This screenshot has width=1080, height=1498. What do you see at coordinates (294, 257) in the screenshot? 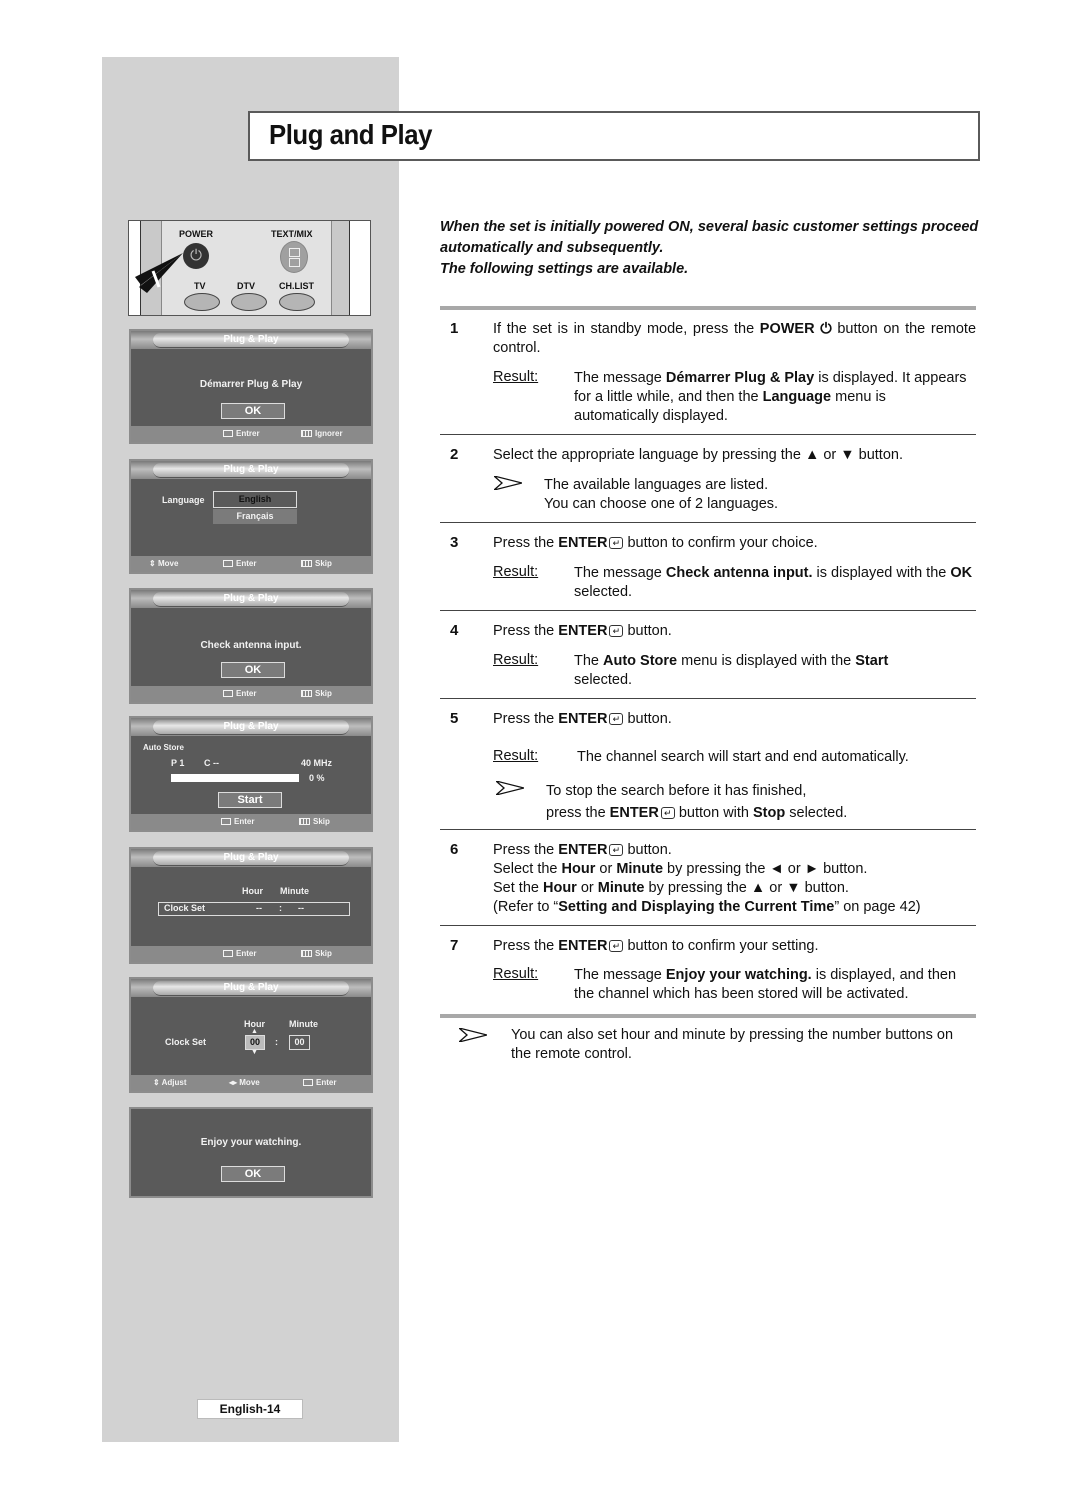
I see `teletext-icon` at bounding box center [294, 257].